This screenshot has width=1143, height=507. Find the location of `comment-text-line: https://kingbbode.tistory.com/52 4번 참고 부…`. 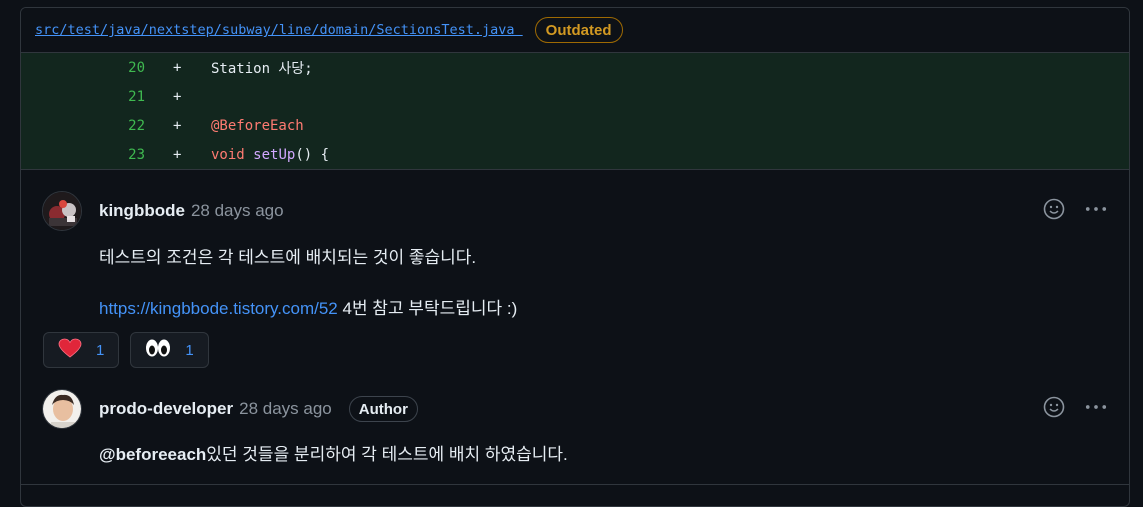

comment-text-line: https://kingbbode.tistory.com/52 4번 참고 부… is located at coordinates (308, 309).